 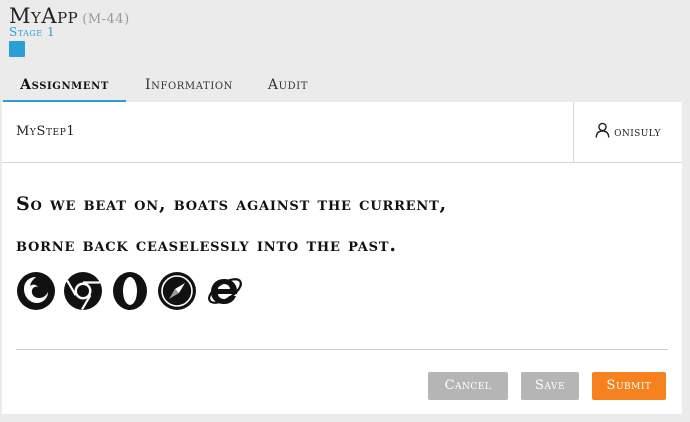 What do you see at coordinates (604, 132) in the screenshot?
I see `user-icon` at bounding box center [604, 132].